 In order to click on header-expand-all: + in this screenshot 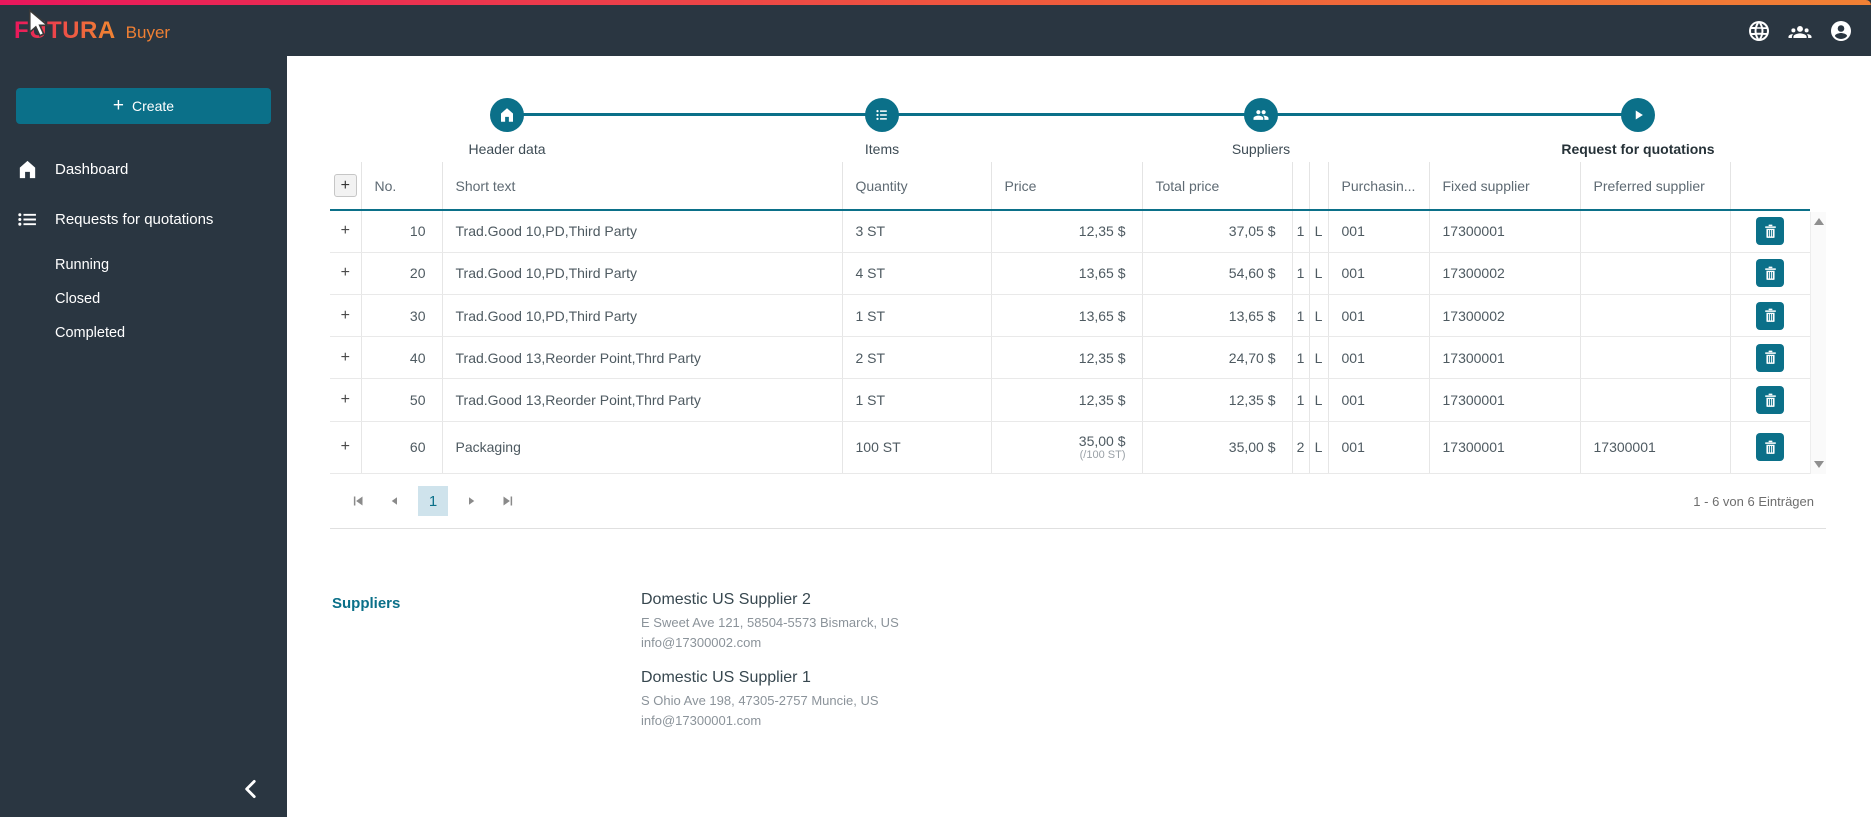, I will do `click(346, 186)`.